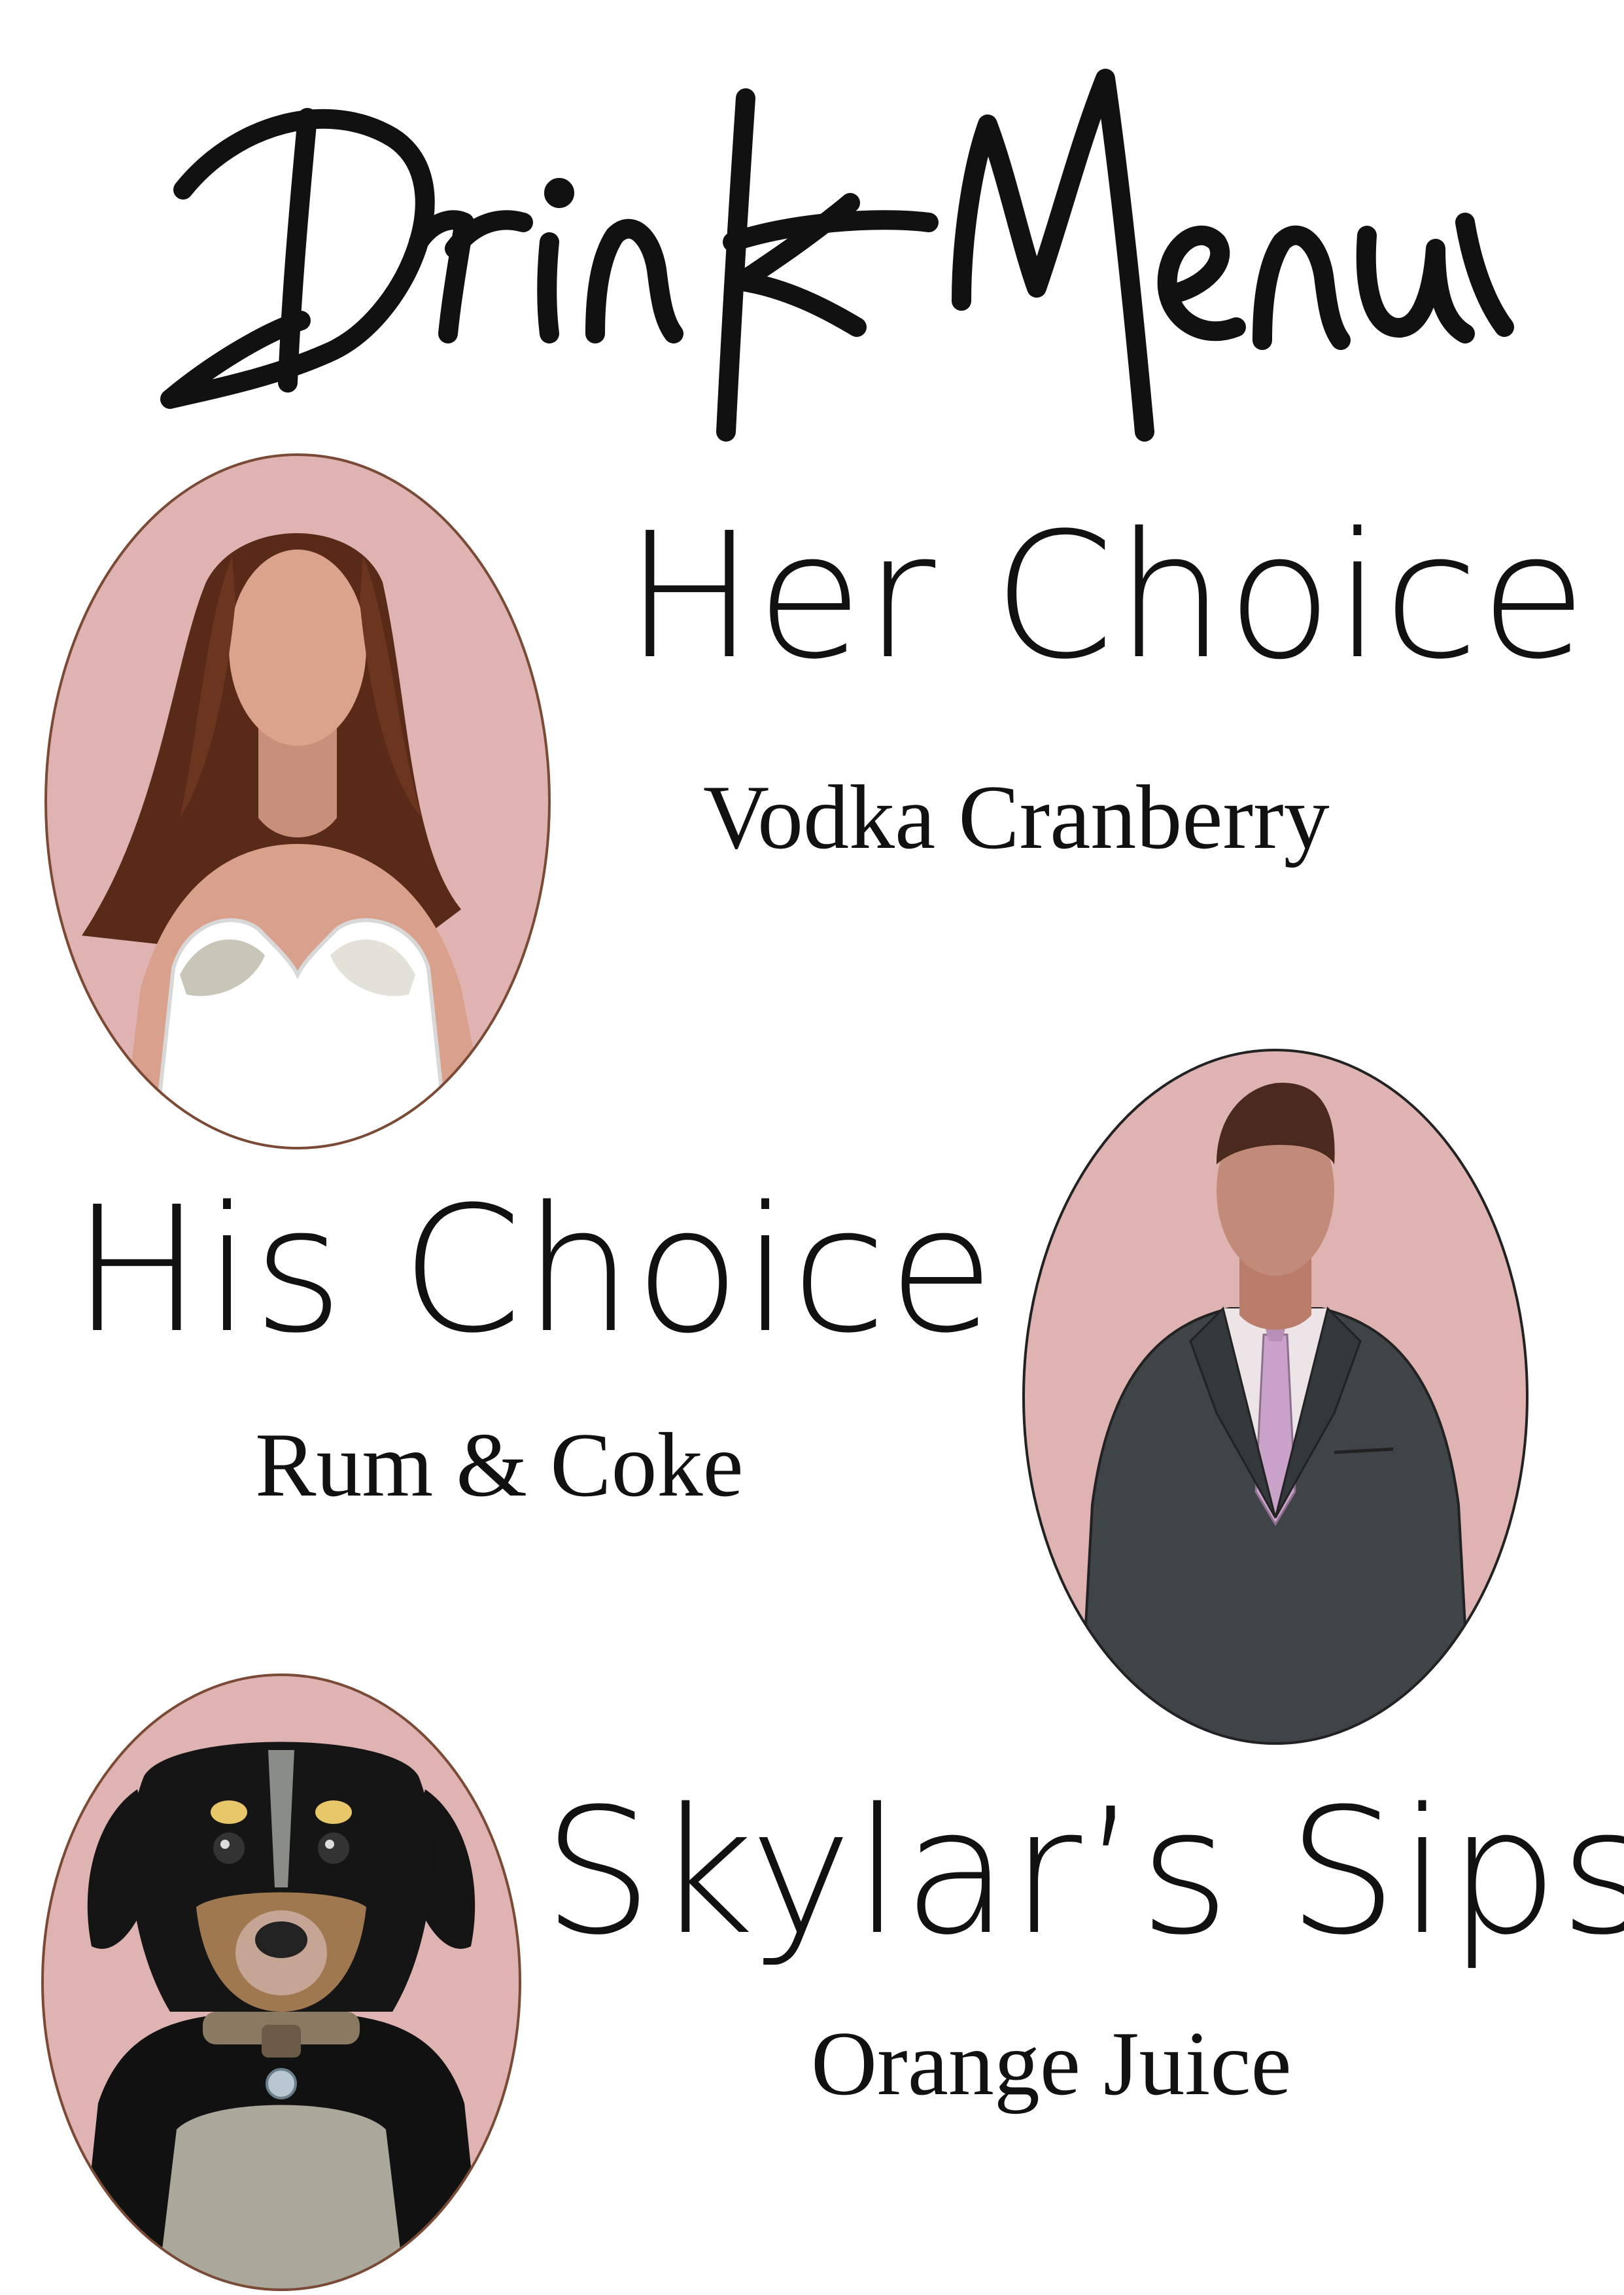 The height and width of the screenshot is (2295, 1624). Describe the element at coordinates (297, 801) in the screenshot. I see `bride-portrait` at that location.